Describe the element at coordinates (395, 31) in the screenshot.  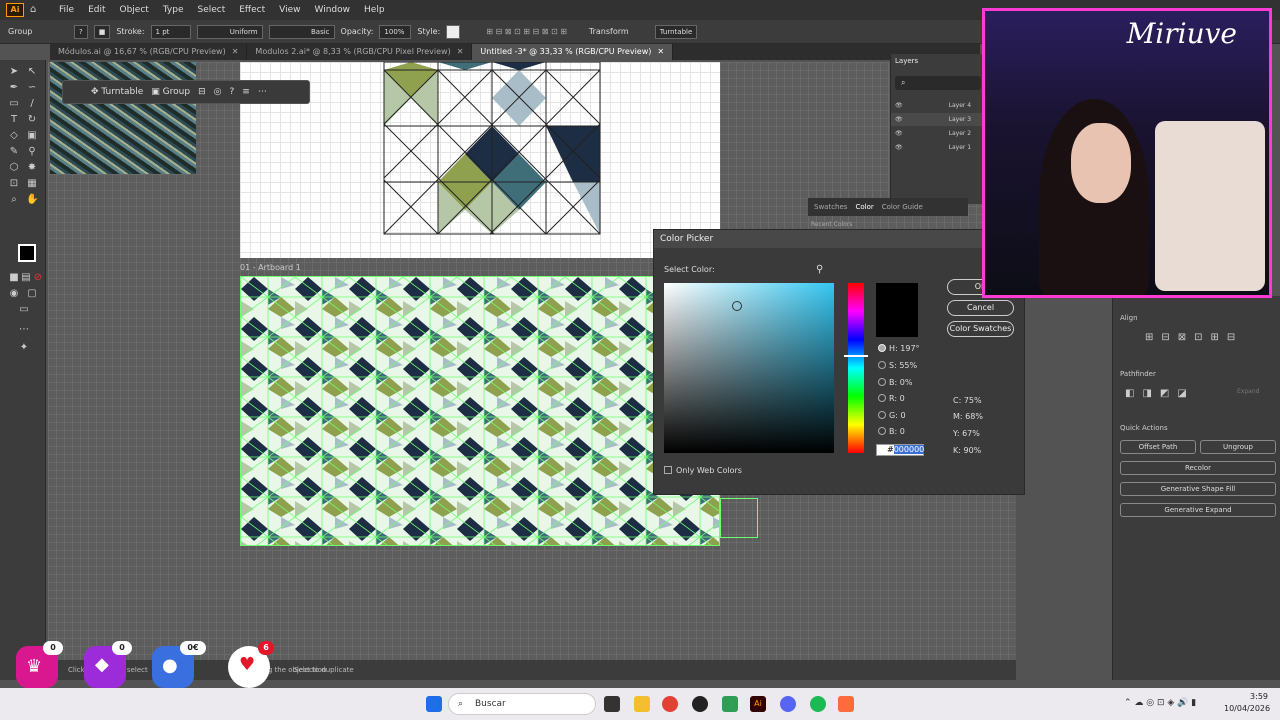
I see `opacity-input: 100%` at that location.